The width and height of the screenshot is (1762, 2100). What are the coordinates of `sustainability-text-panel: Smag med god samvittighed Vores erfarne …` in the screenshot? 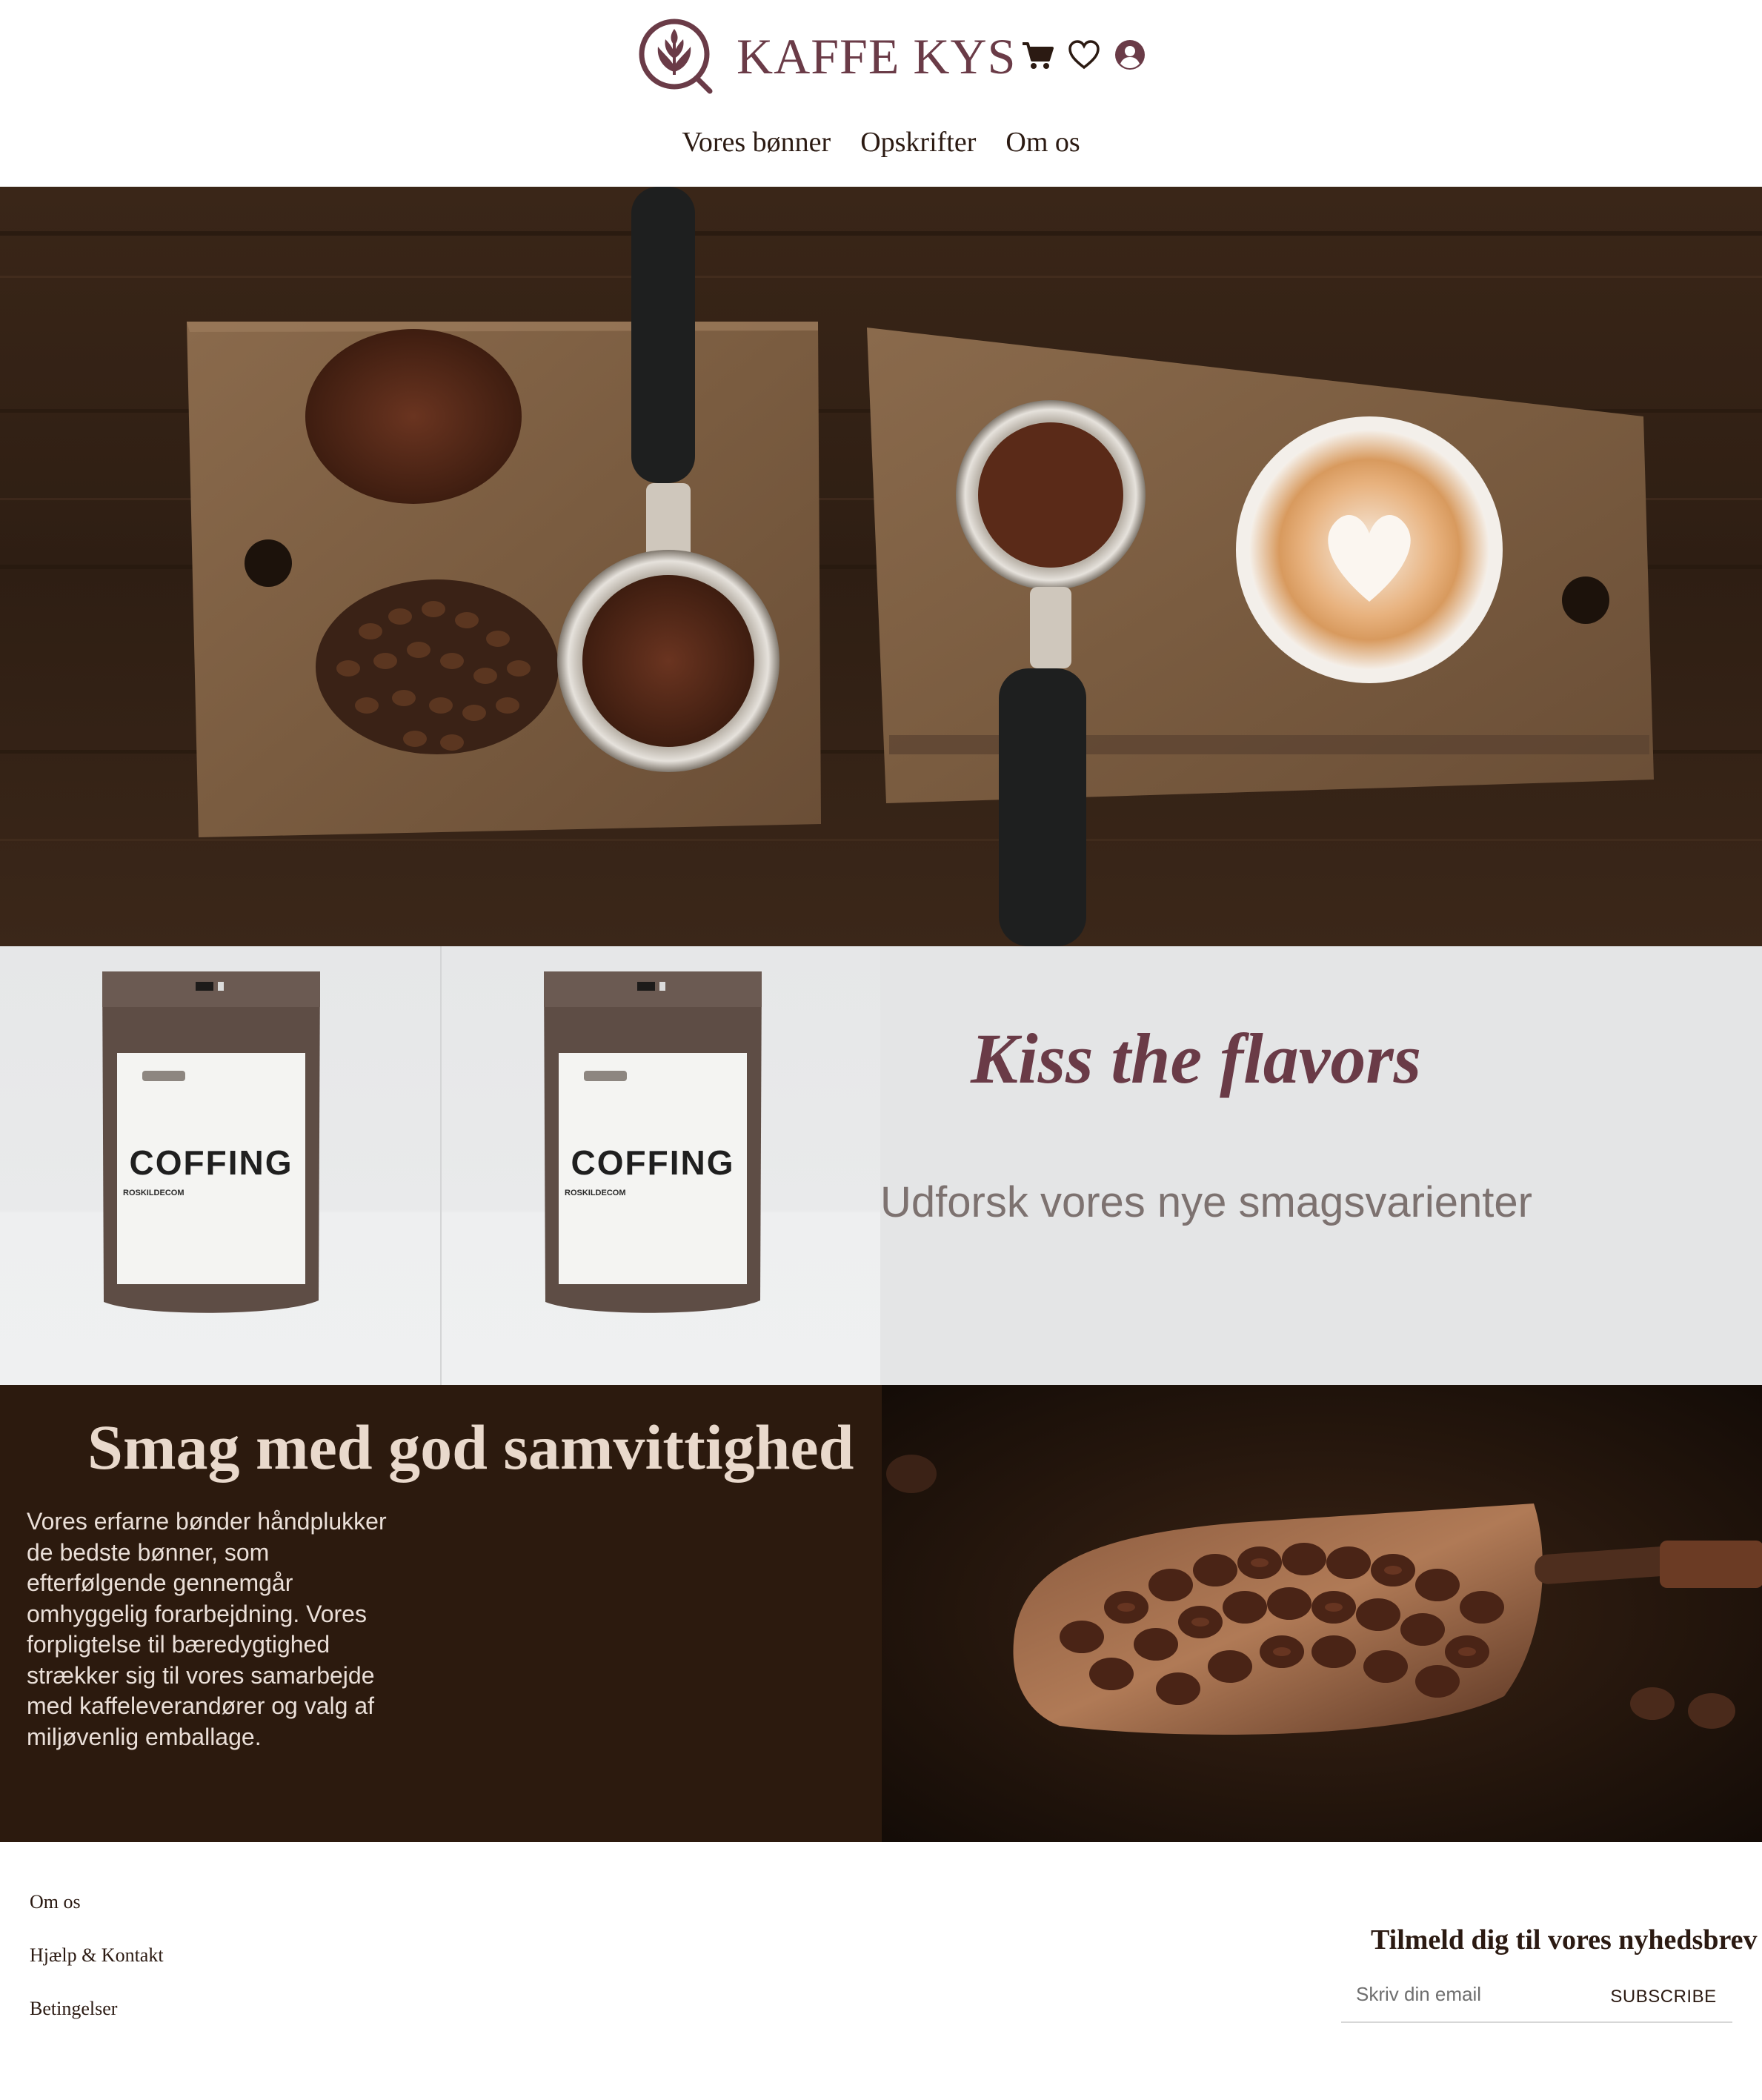 It's located at (441, 1614).